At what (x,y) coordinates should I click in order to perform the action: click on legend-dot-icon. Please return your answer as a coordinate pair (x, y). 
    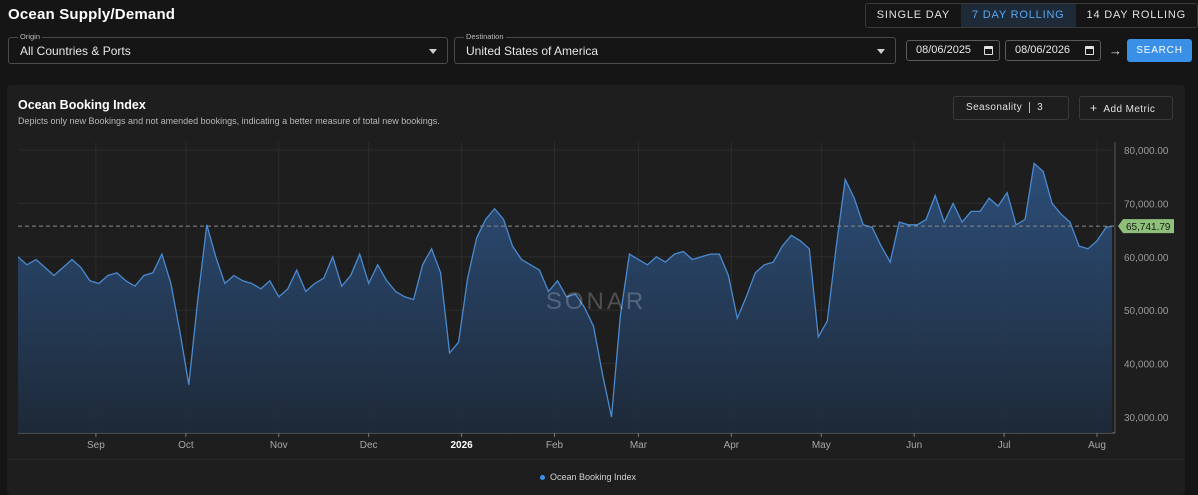
    Looking at the image, I should click on (542, 478).